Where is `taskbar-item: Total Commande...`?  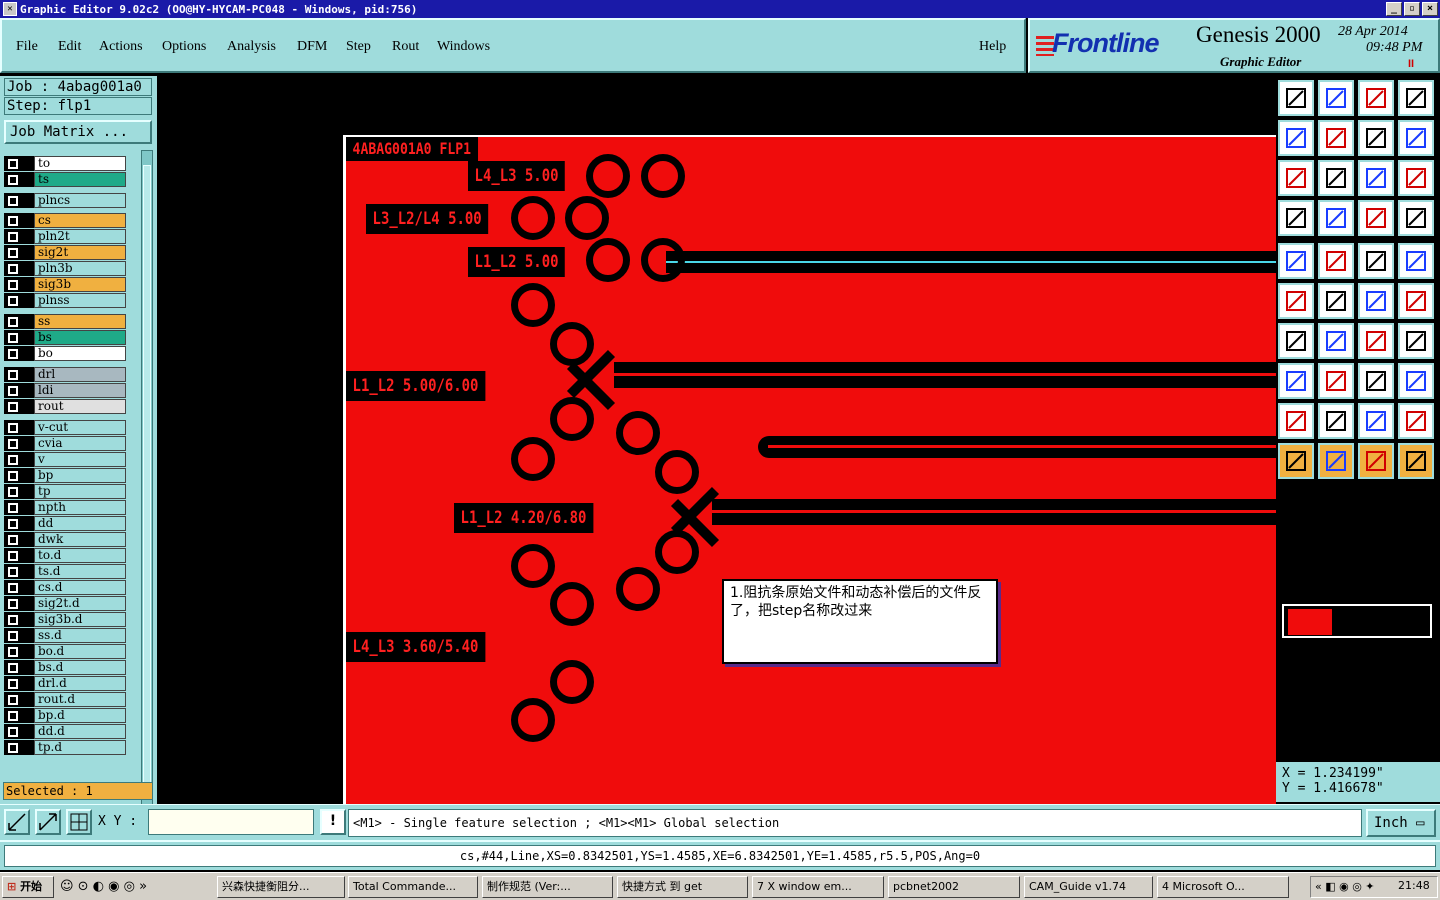 taskbar-item: Total Commande... is located at coordinates (413, 887).